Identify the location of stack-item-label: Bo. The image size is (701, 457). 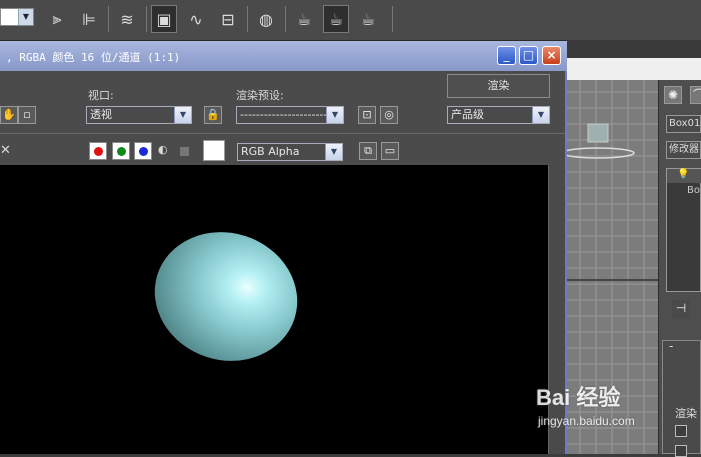
(684, 190).